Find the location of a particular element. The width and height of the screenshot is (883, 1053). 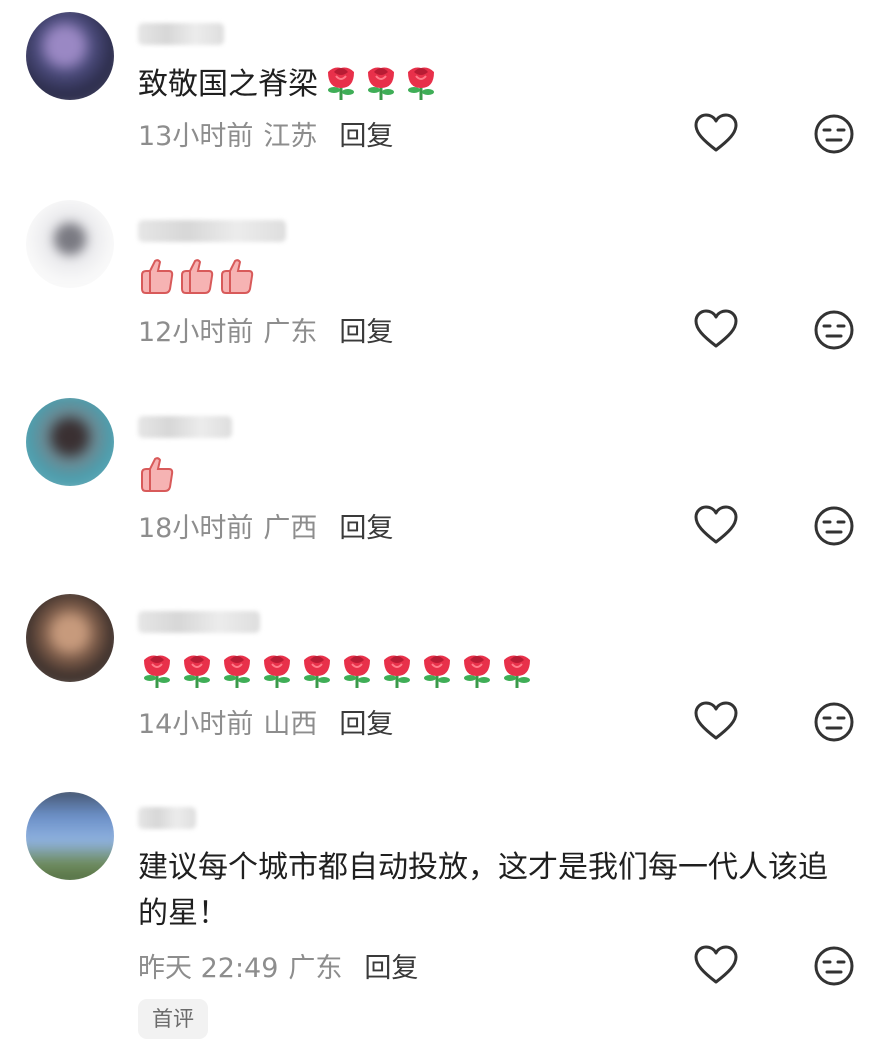

comment-meta: 12小时前 广东 回复 is located at coordinates (265, 329).